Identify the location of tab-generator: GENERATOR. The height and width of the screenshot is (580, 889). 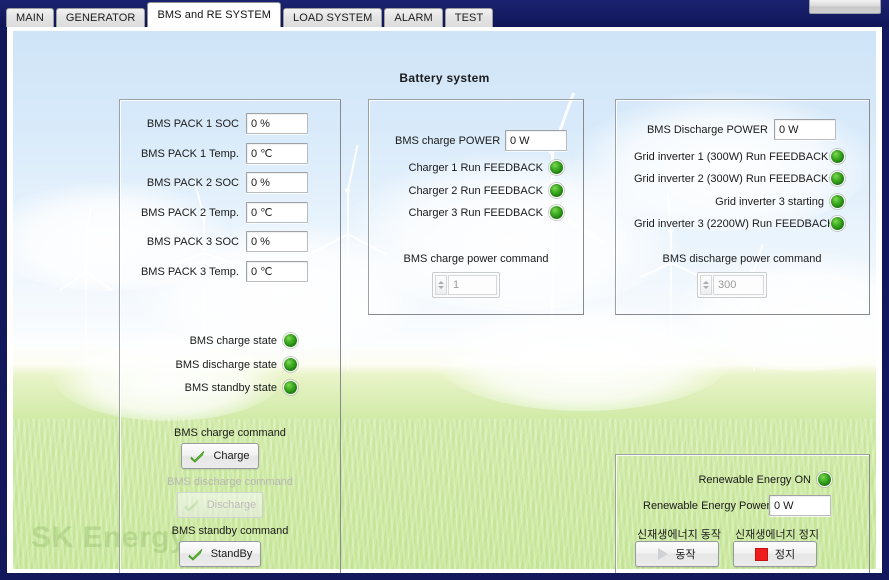
(100, 17).